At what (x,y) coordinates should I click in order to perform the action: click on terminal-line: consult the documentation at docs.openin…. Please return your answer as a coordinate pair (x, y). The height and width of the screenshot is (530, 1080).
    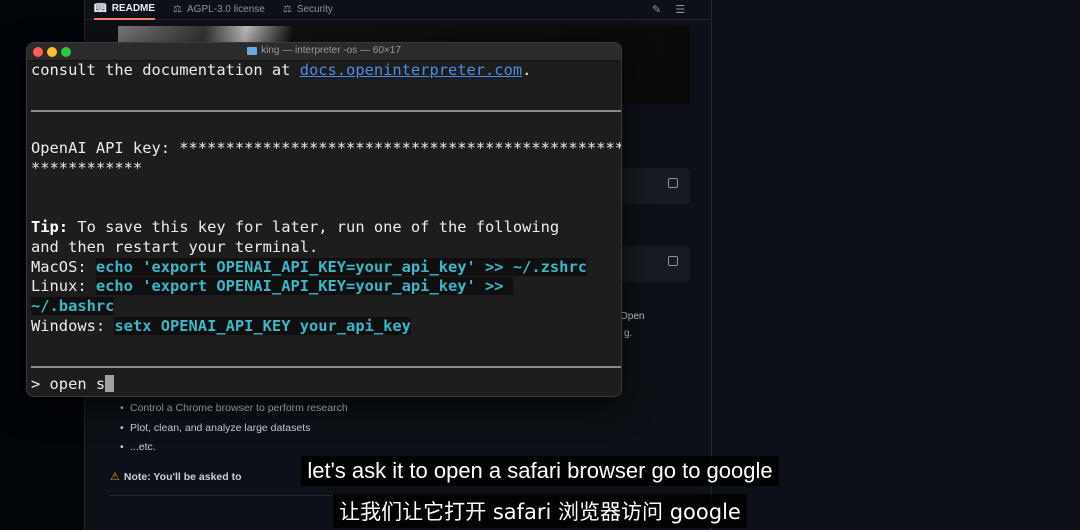
    Looking at the image, I should click on (281, 71).